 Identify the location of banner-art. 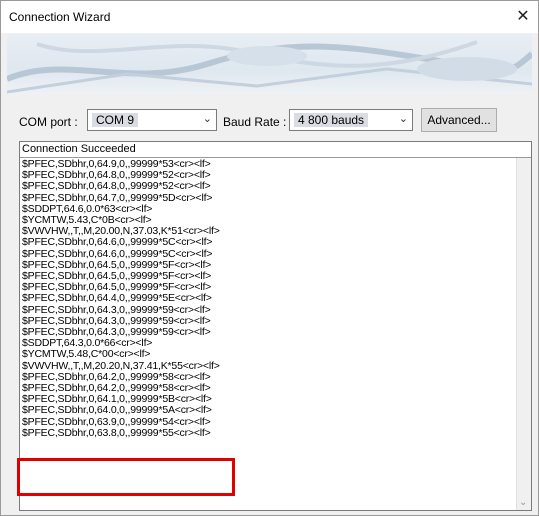
(269, 67).